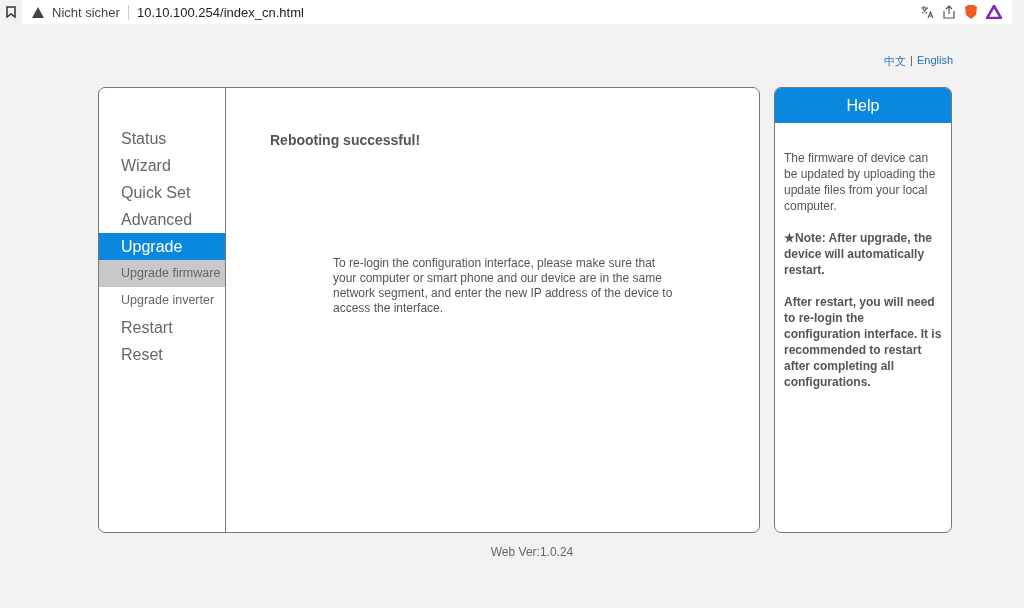 The image size is (1024, 608). What do you see at coordinates (162, 273) in the screenshot?
I see `submenu-item: Upgrade firmware` at bounding box center [162, 273].